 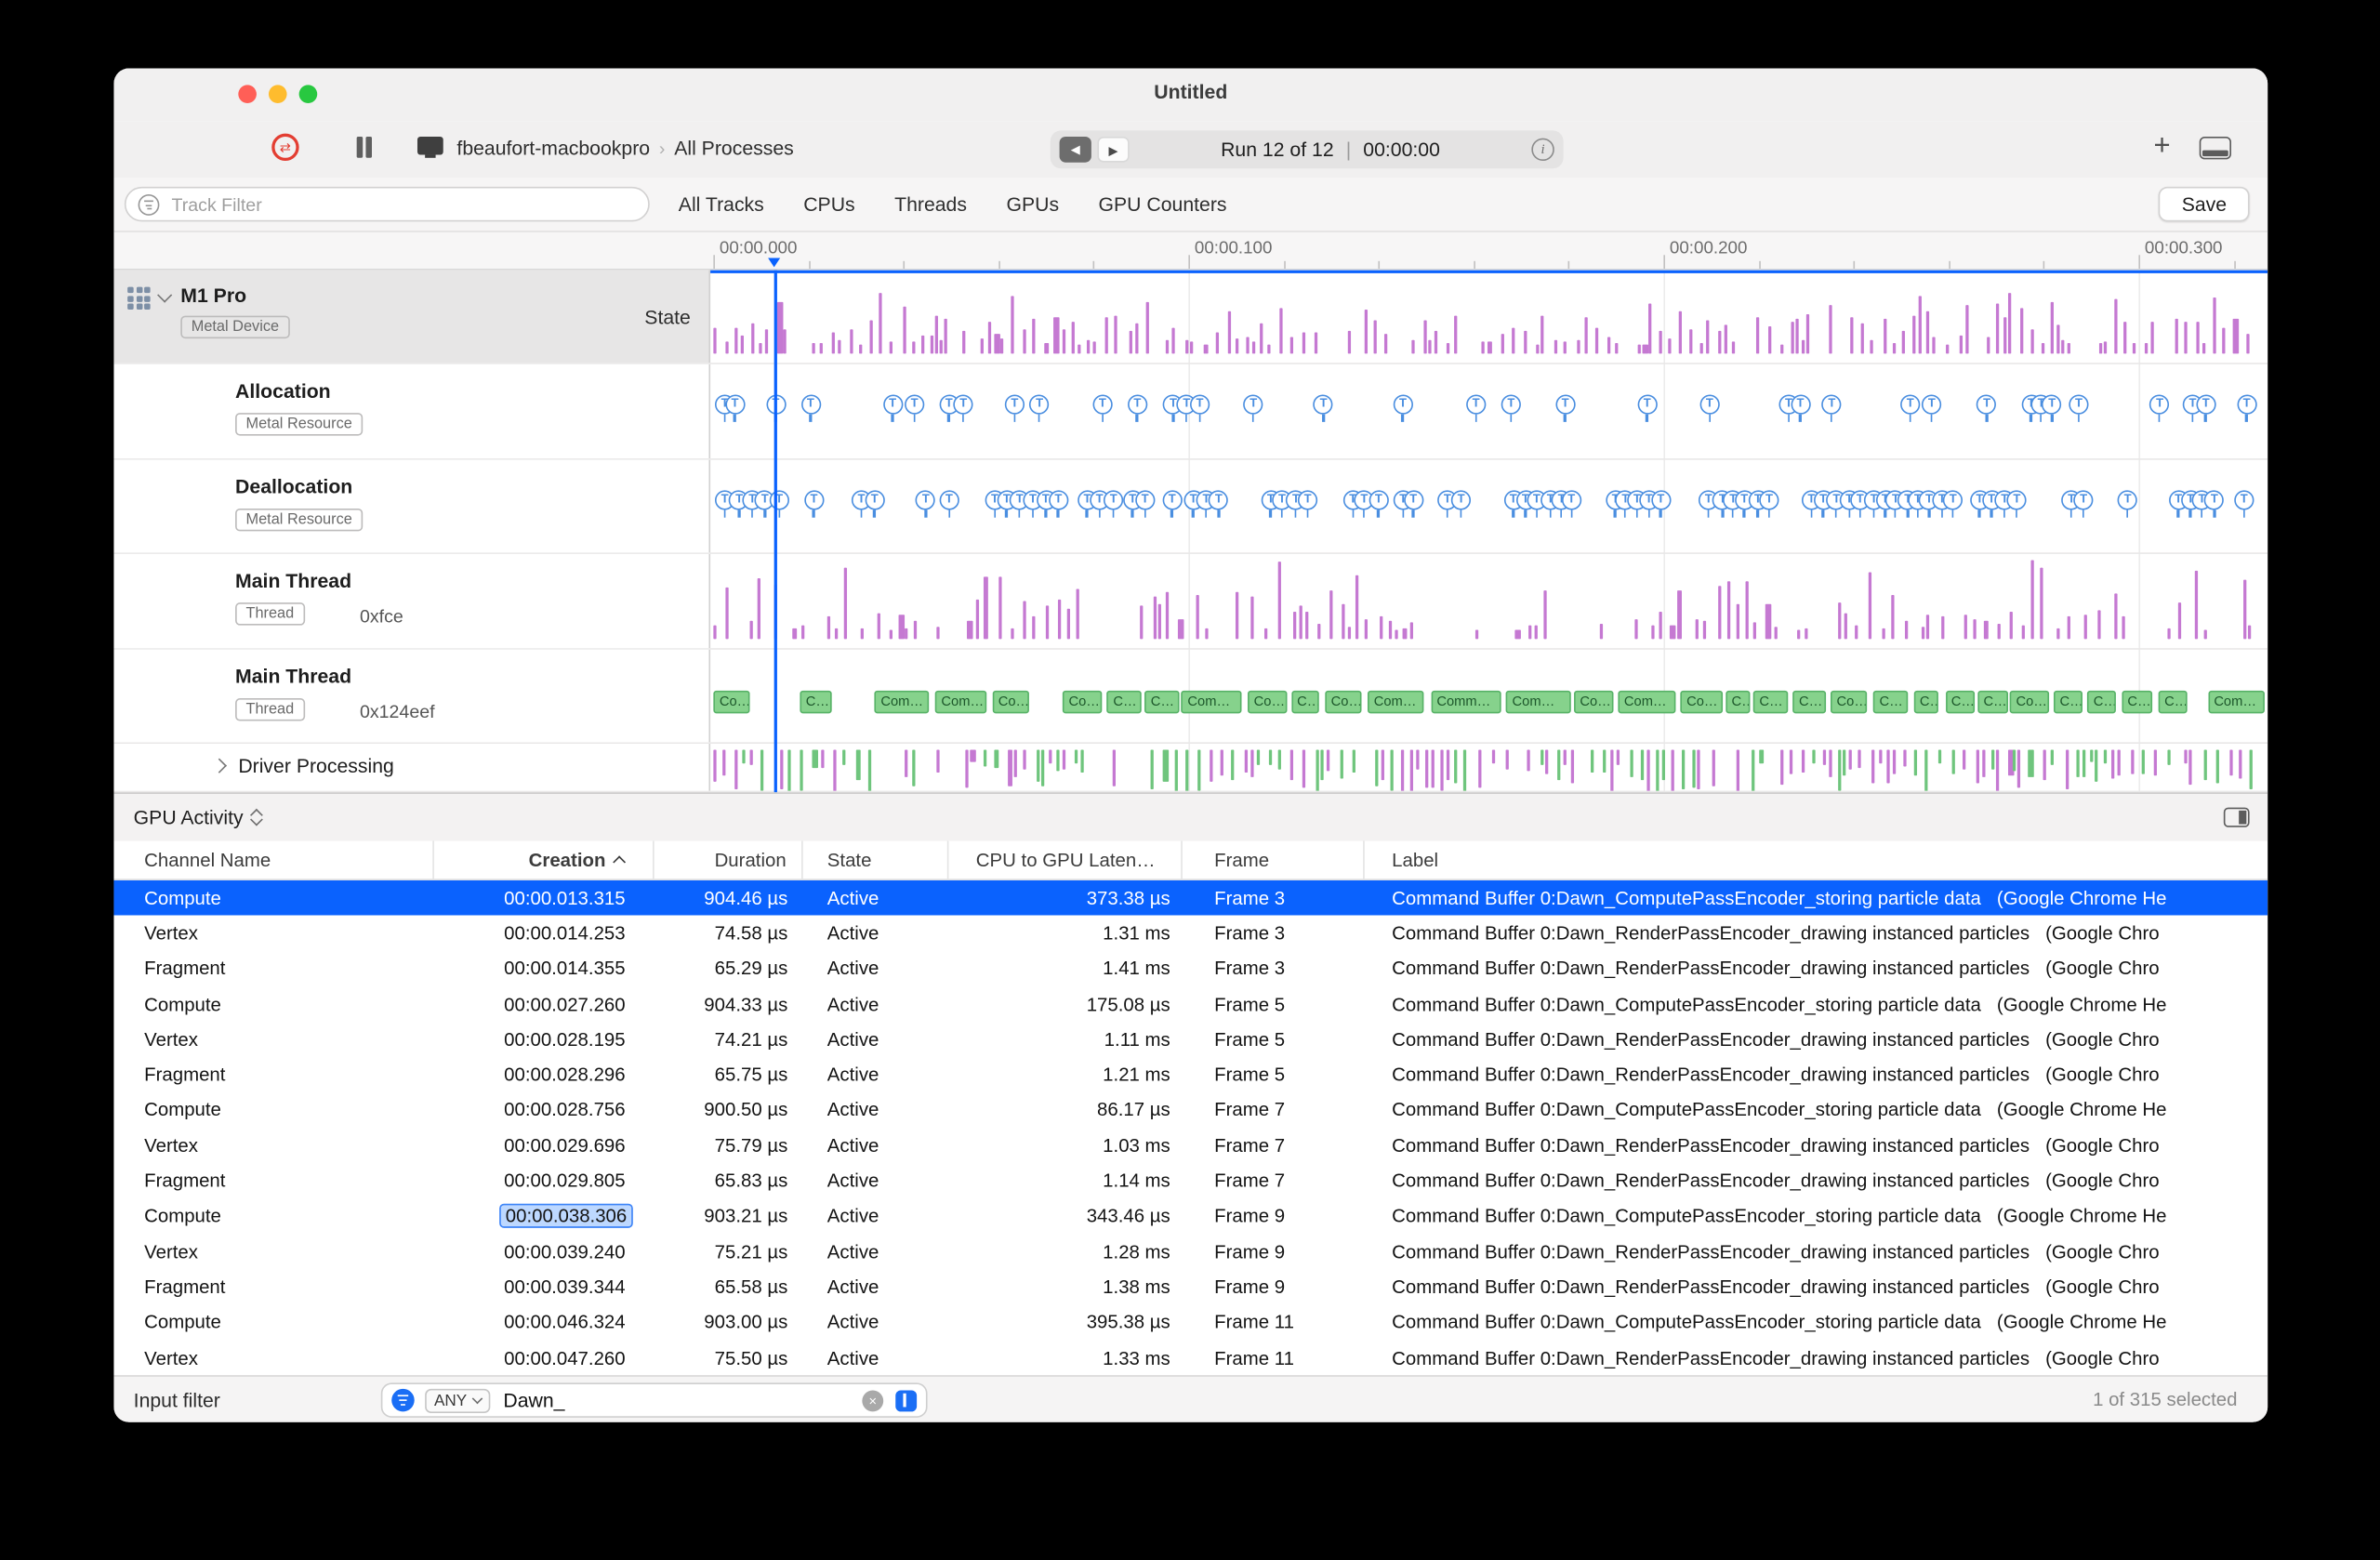 What do you see at coordinates (906, 1400) in the screenshot?
I see `filter-token-icon` at bounding box center [906, 1400].